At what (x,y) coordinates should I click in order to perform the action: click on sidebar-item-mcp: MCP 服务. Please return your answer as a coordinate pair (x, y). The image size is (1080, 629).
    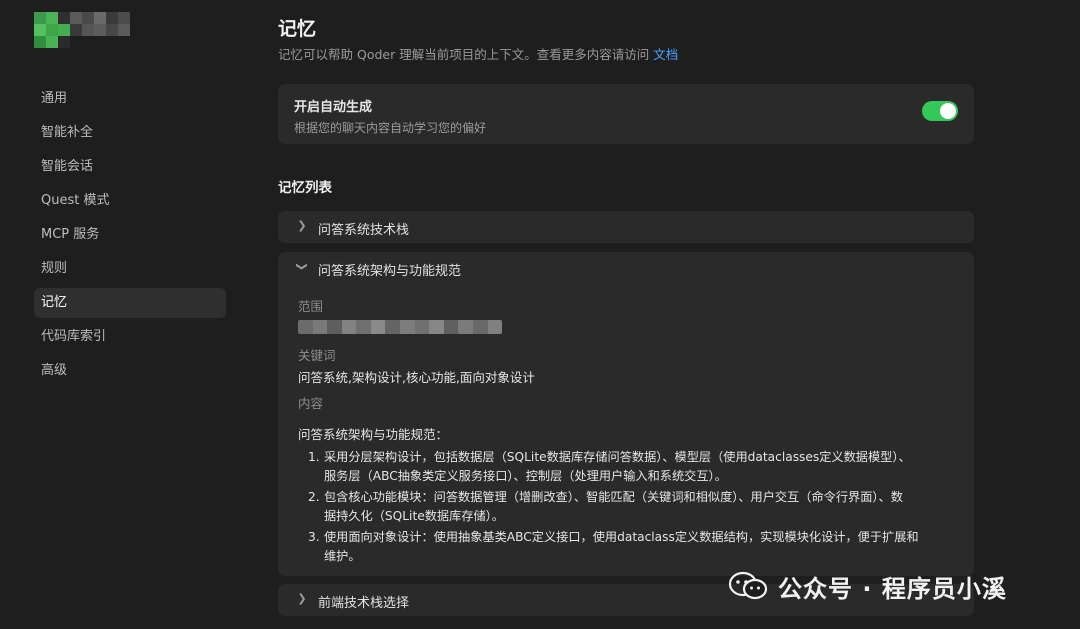
    Looking at the image, I should click on (130, 235).